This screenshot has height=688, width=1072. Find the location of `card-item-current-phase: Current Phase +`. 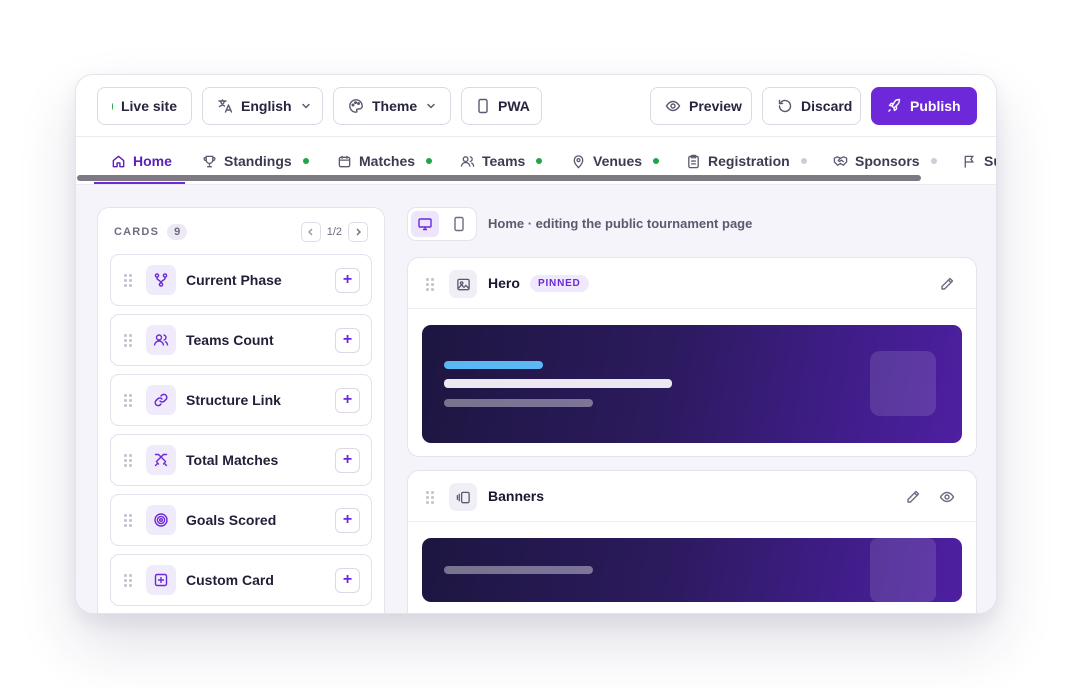

card-item-current-phase: Current Phase + is located at coordinates (241, 280).